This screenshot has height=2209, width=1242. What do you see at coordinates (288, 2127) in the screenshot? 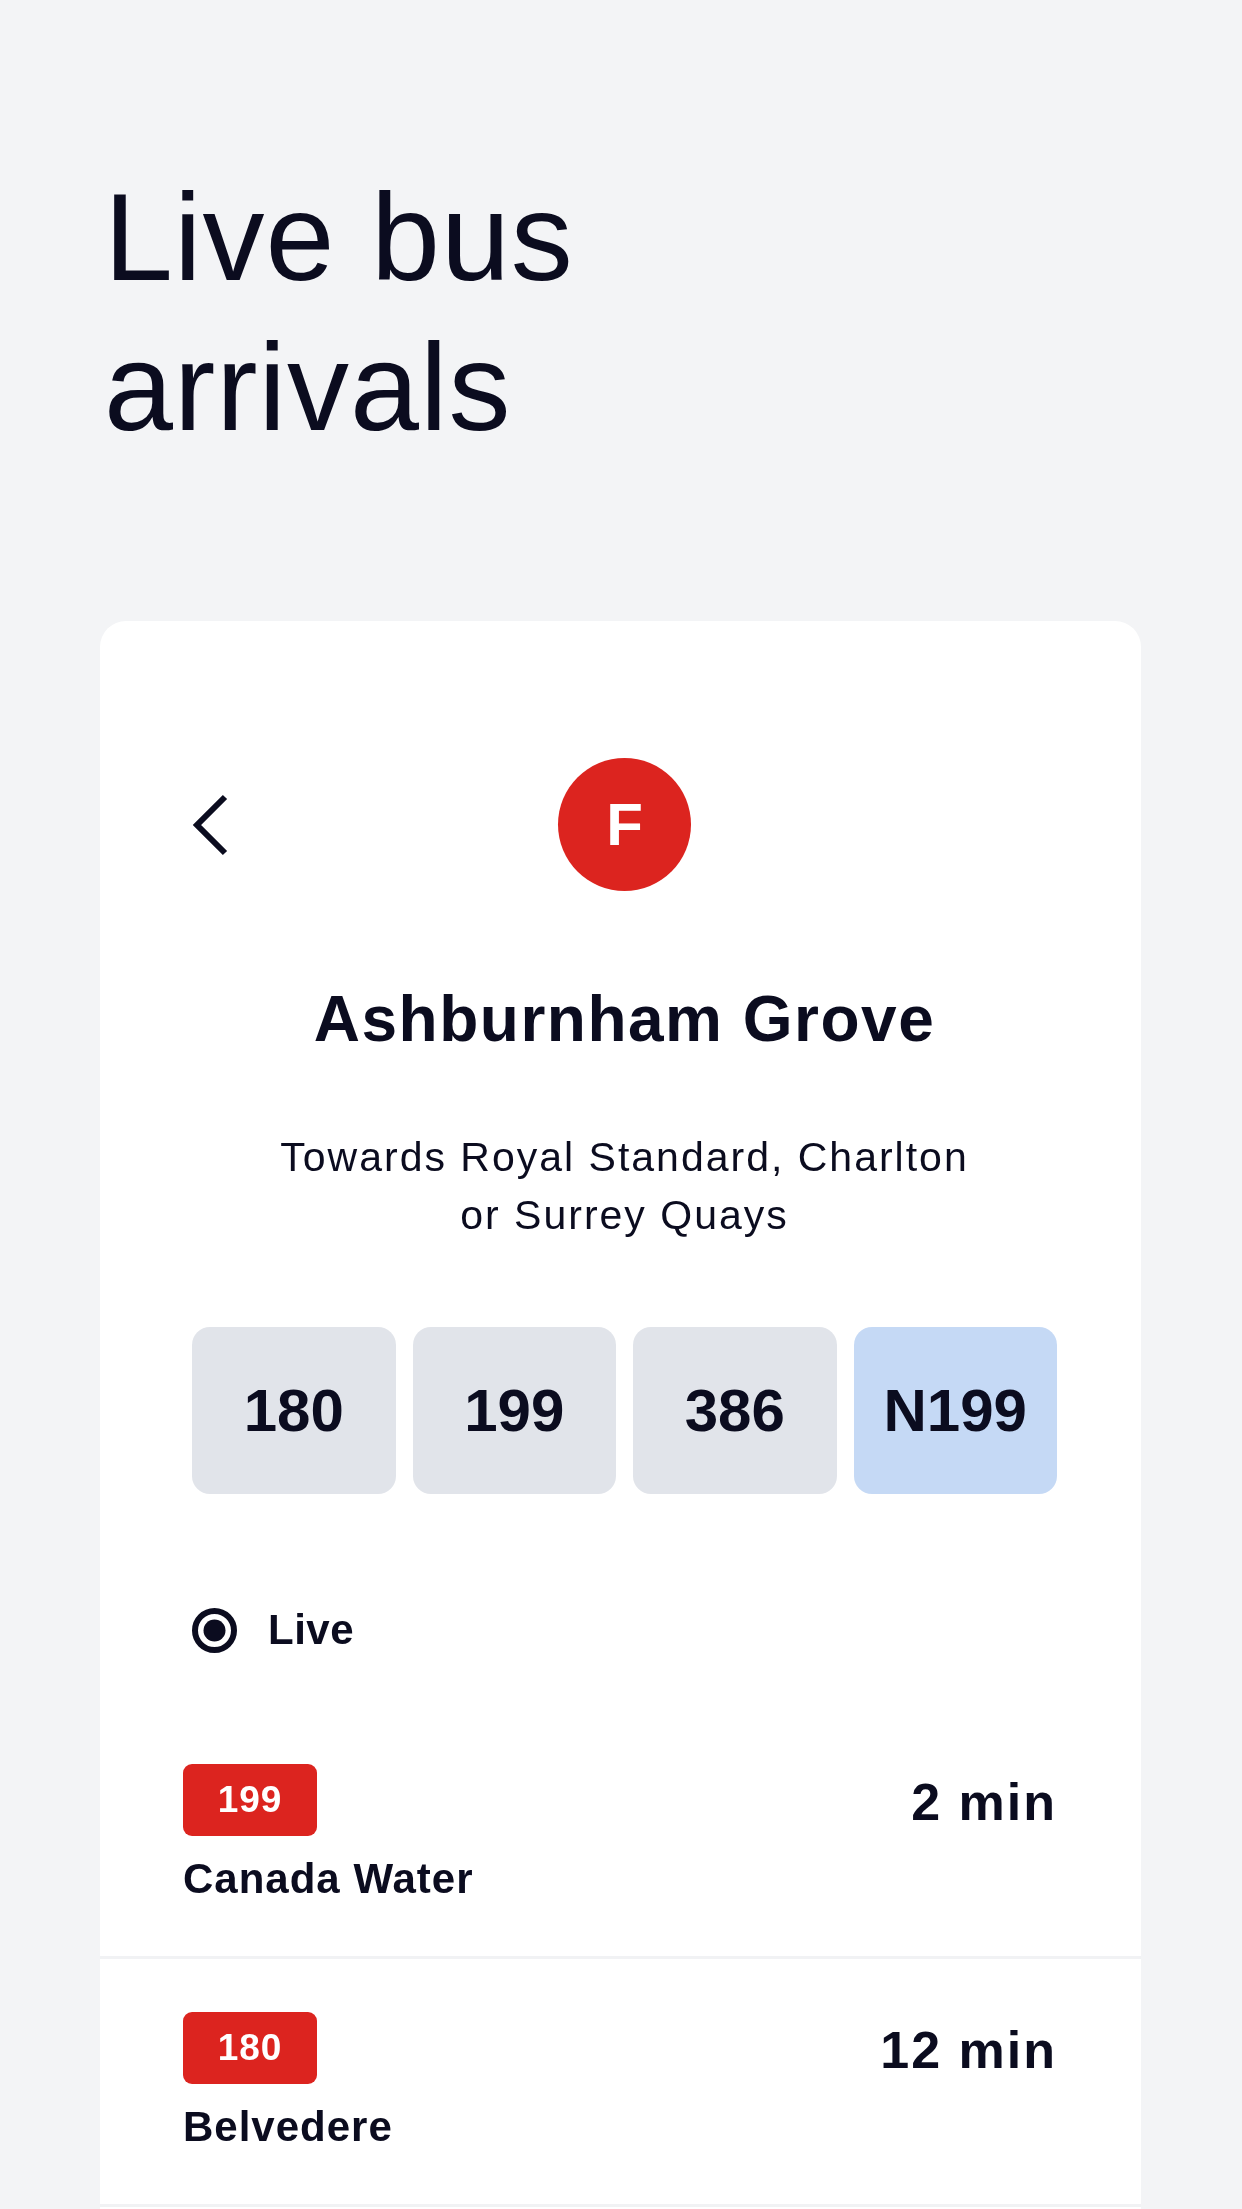
I see `destination-label: Belvedere` at bounding box center [288, 2127].